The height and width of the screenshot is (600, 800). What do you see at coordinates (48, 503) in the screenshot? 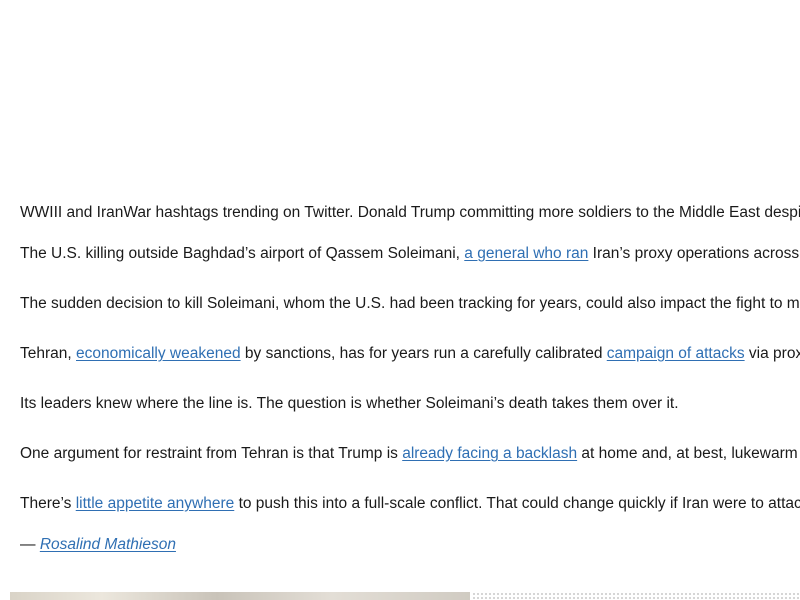
I see `paragraph-text: There’s` at bounding box center [48, 503].